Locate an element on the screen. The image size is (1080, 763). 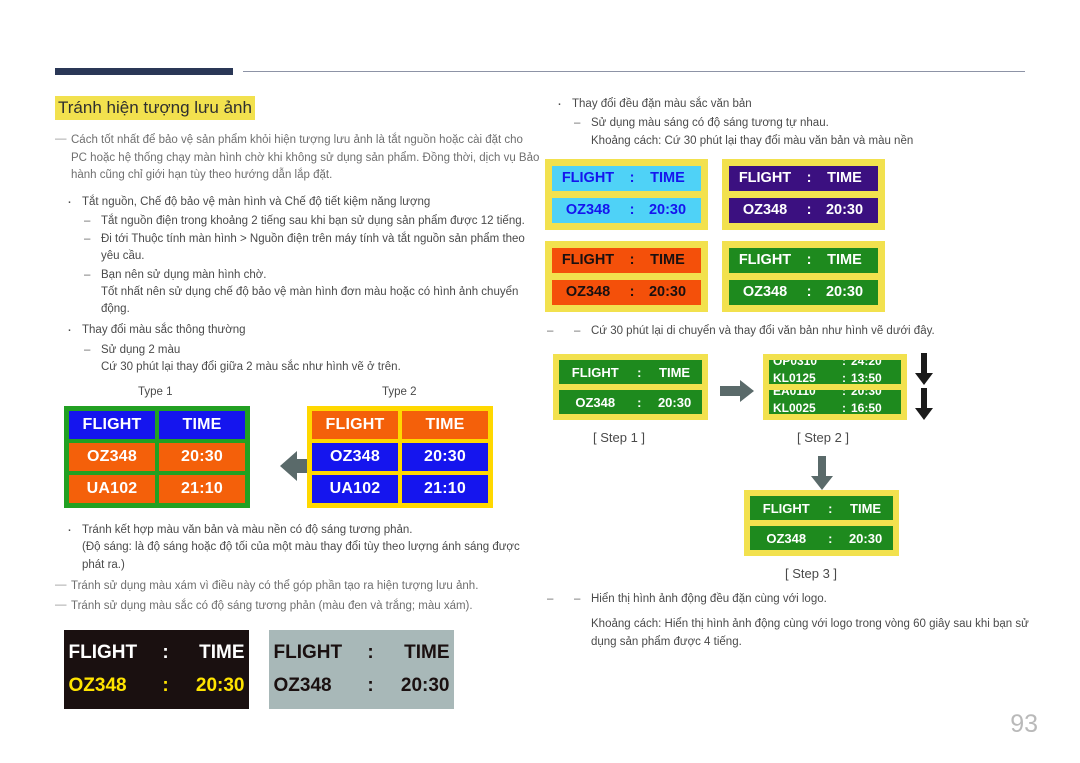
scroll-text: KL0025:16:50 is located at coordinates (835, 407).